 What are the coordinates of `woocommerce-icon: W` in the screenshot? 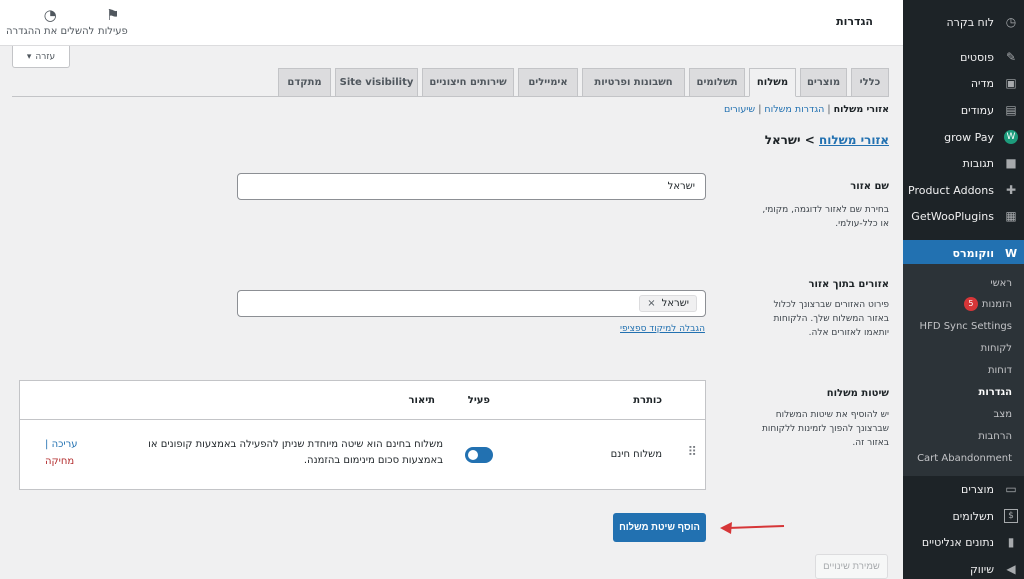 It's located at (1011, 253).